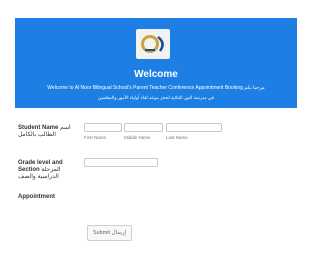 The width and height of the screenshot is (320, 258). I want to click on first-name-input, so click(103, 127).